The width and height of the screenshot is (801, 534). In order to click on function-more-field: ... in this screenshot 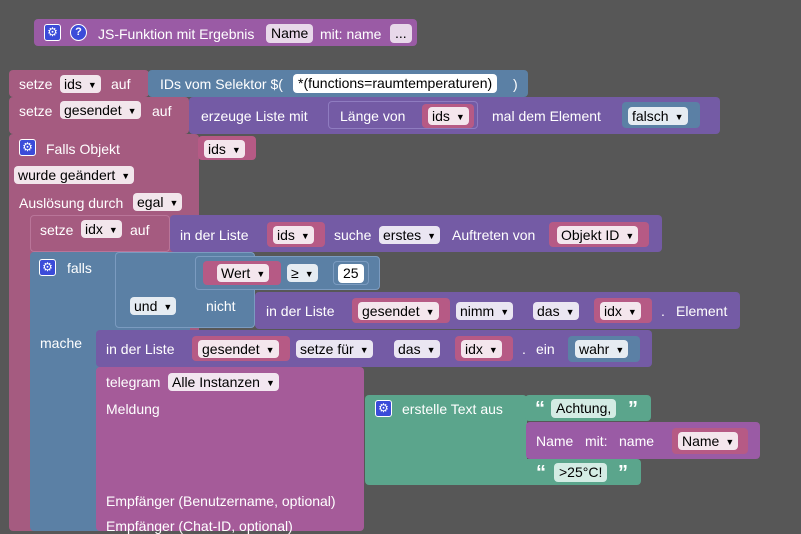, I will do `click(401, 33)`.